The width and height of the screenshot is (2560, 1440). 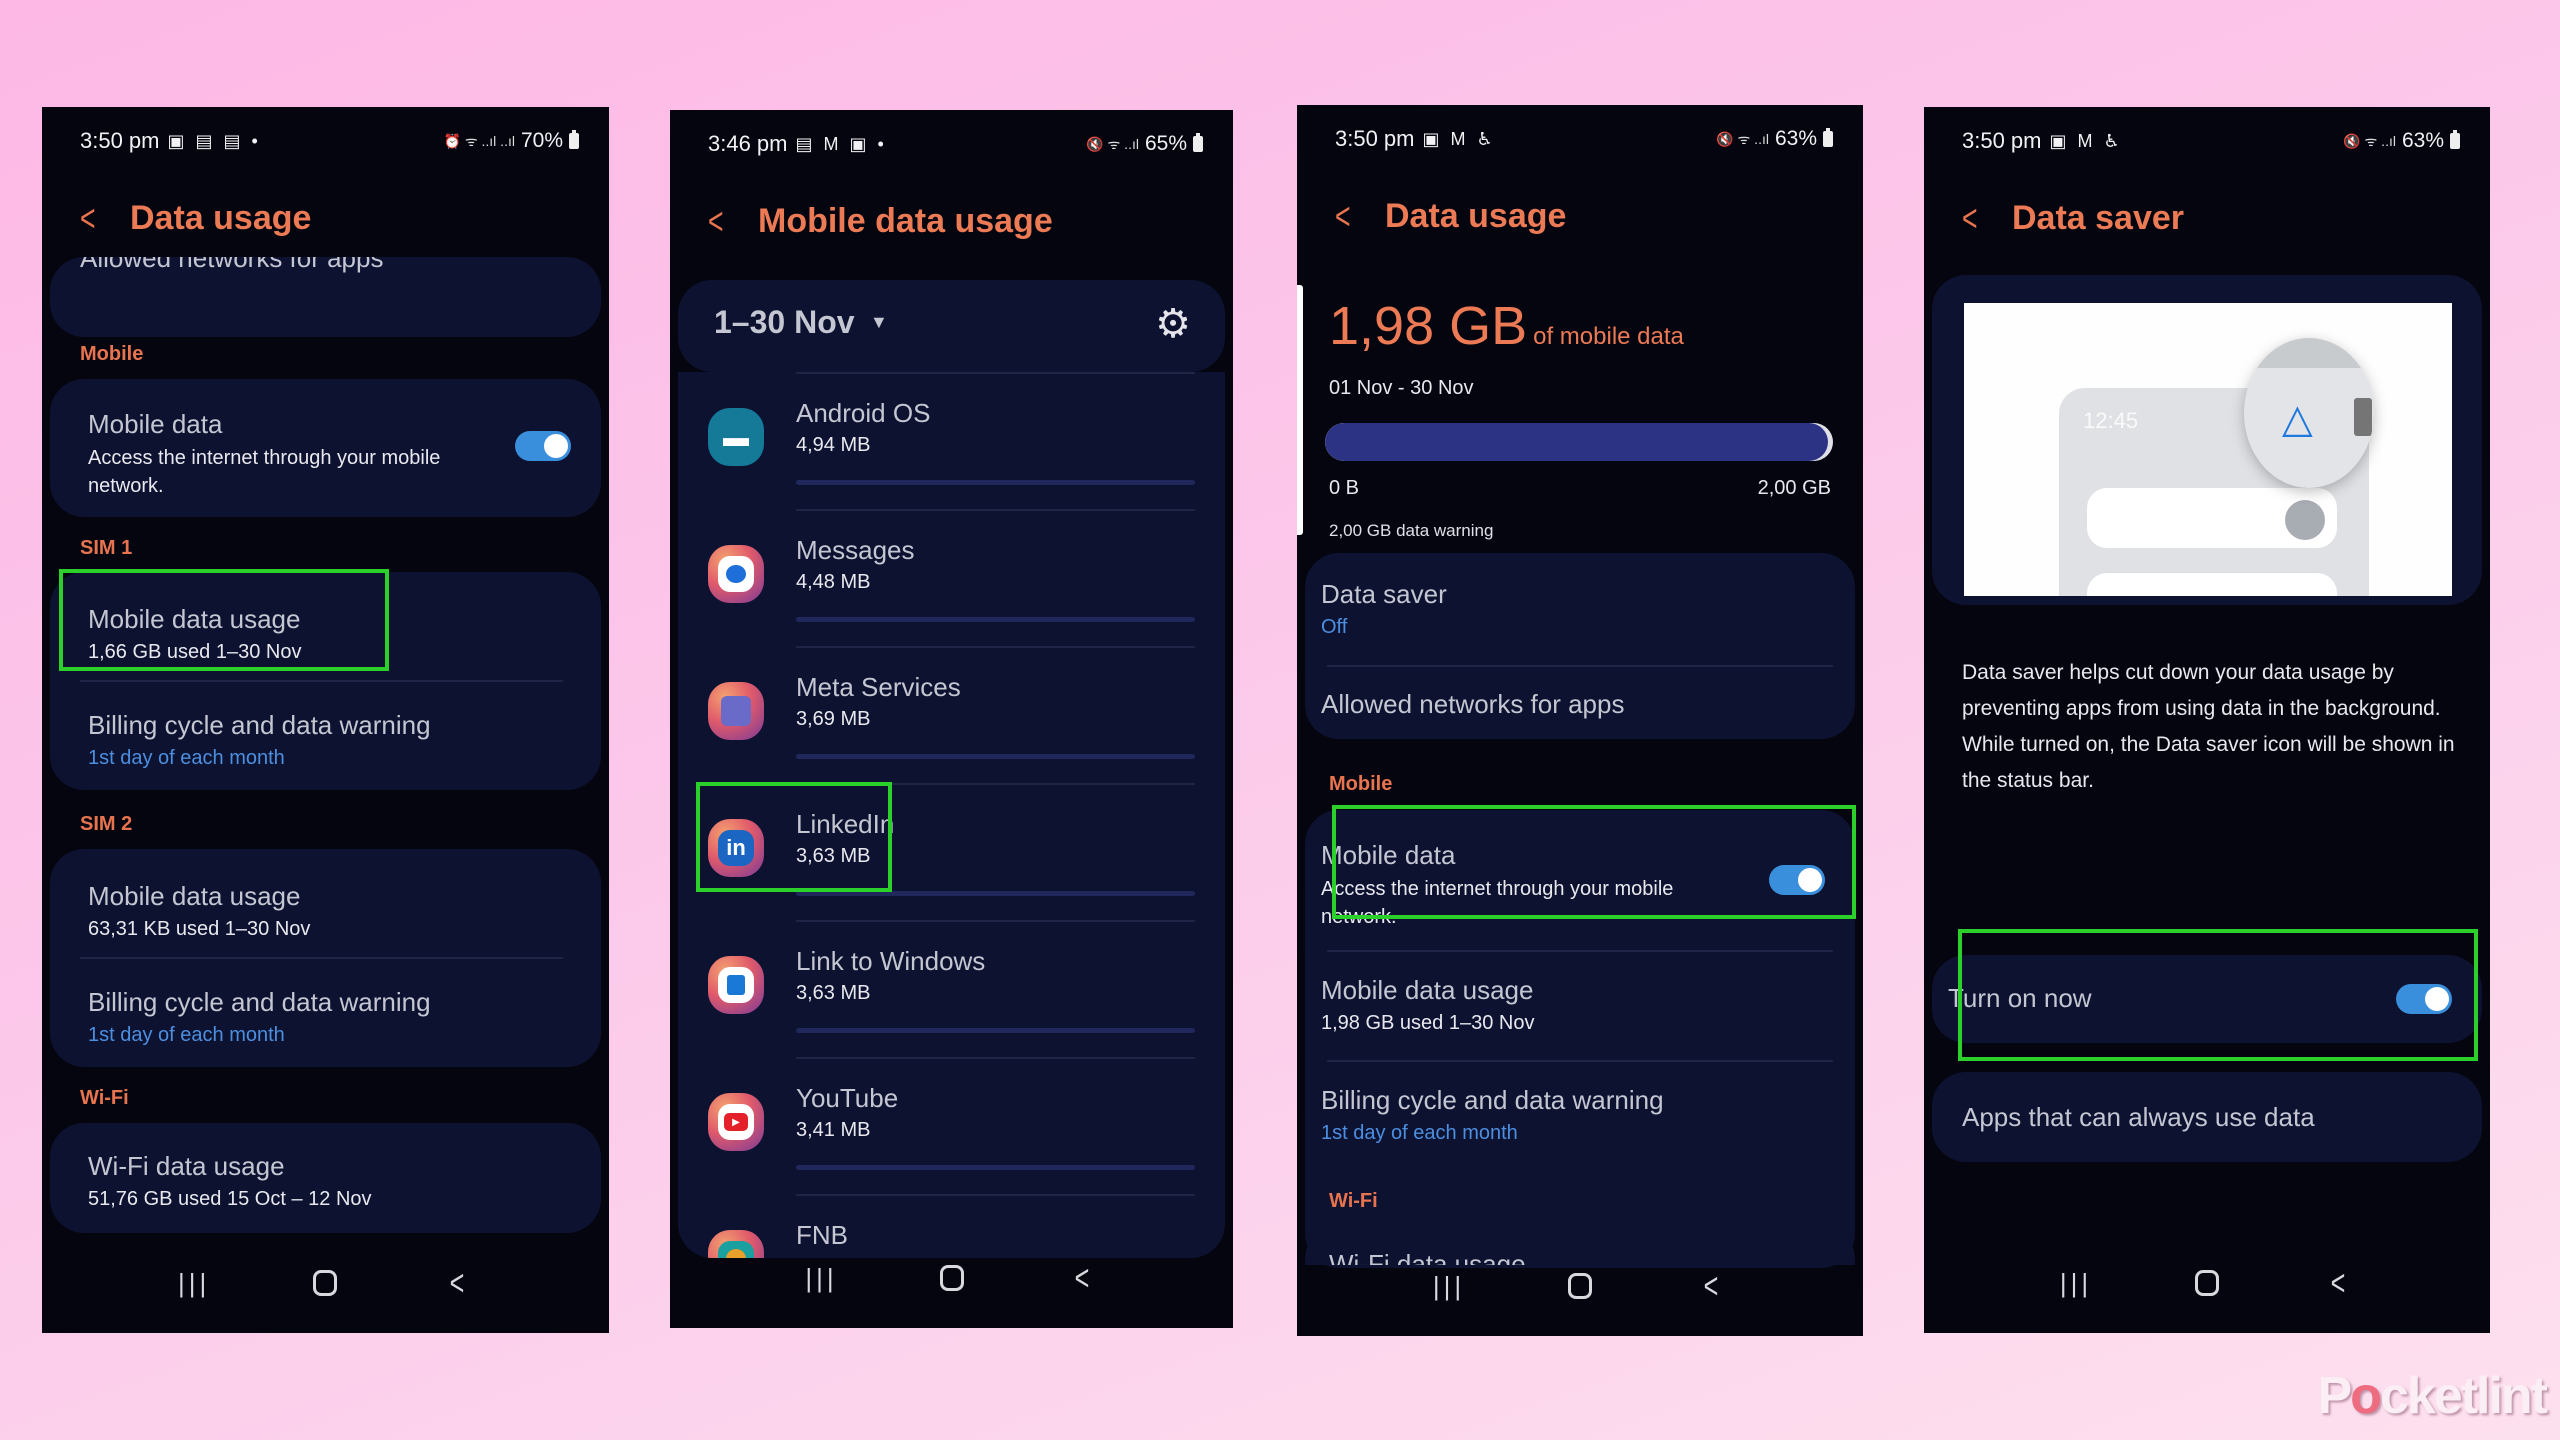 What do you see at coordinates (1411, 530) in the screenshot?
I see `data-warning-label: 2,00 GB data warning` at bounding box center [1411, 530].